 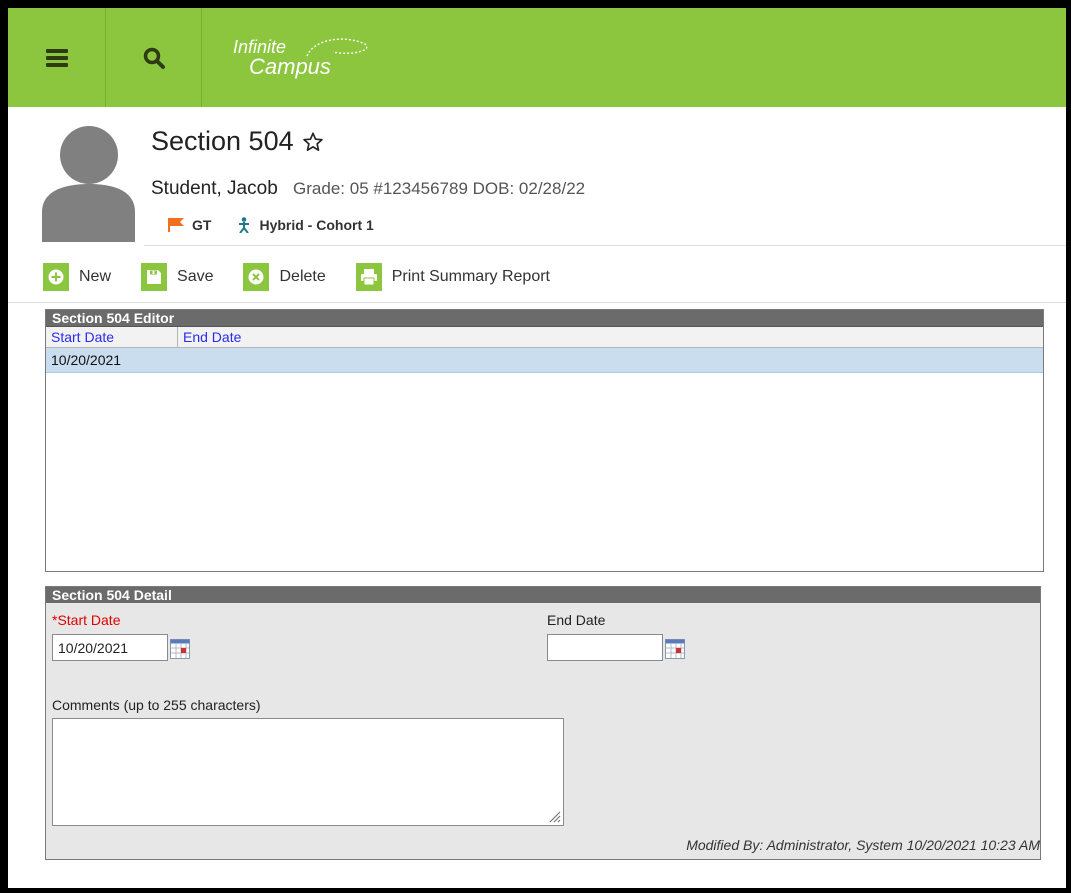 What do you see at coordinates (209, 337) in the screenshot?
I see `column-header-end-date: End Date` at bounding box center [209, 337].